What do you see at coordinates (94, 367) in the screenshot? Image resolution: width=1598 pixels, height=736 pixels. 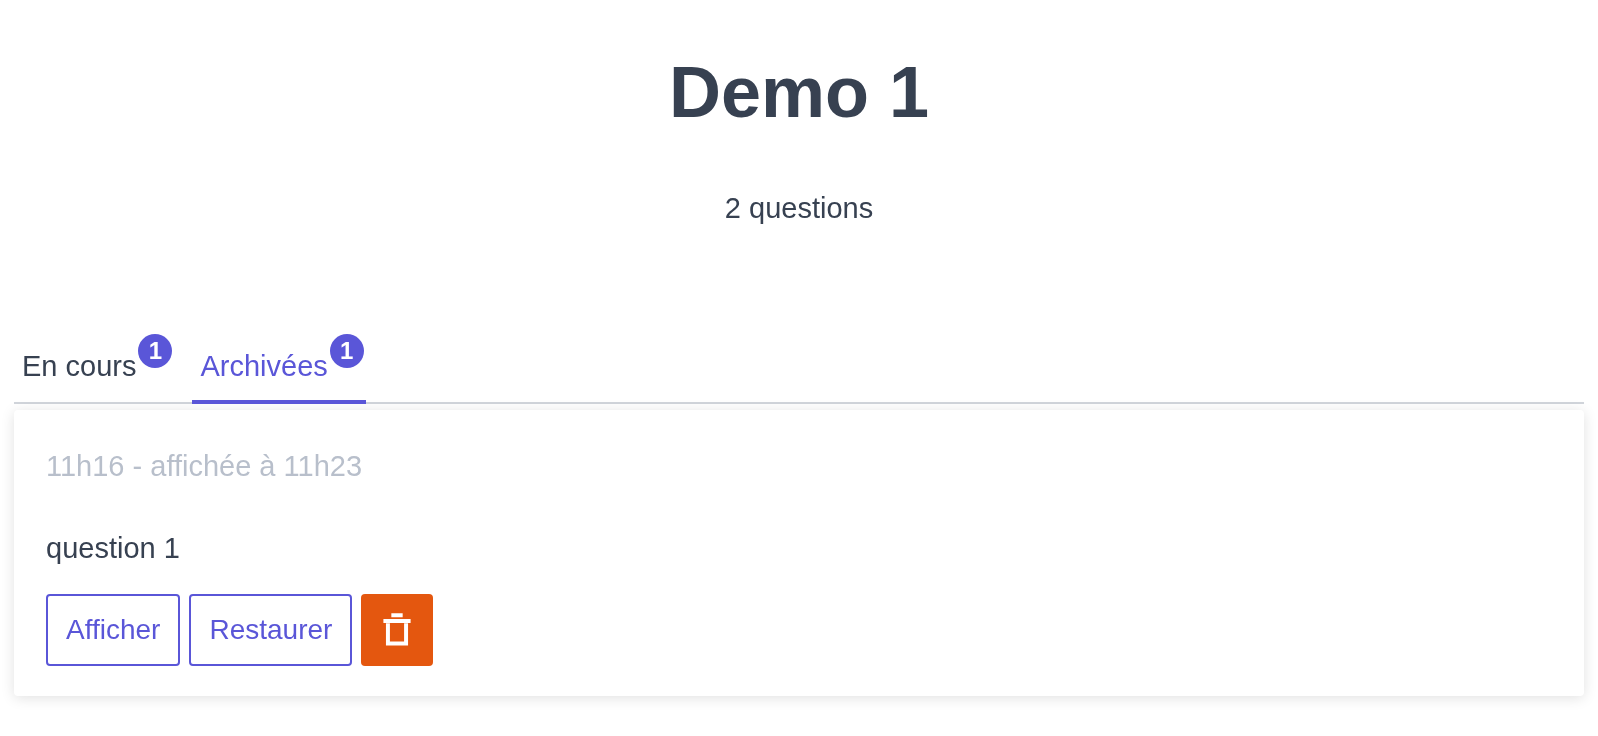 I see `tab: En cours 1` at bounding box center [94, 367].